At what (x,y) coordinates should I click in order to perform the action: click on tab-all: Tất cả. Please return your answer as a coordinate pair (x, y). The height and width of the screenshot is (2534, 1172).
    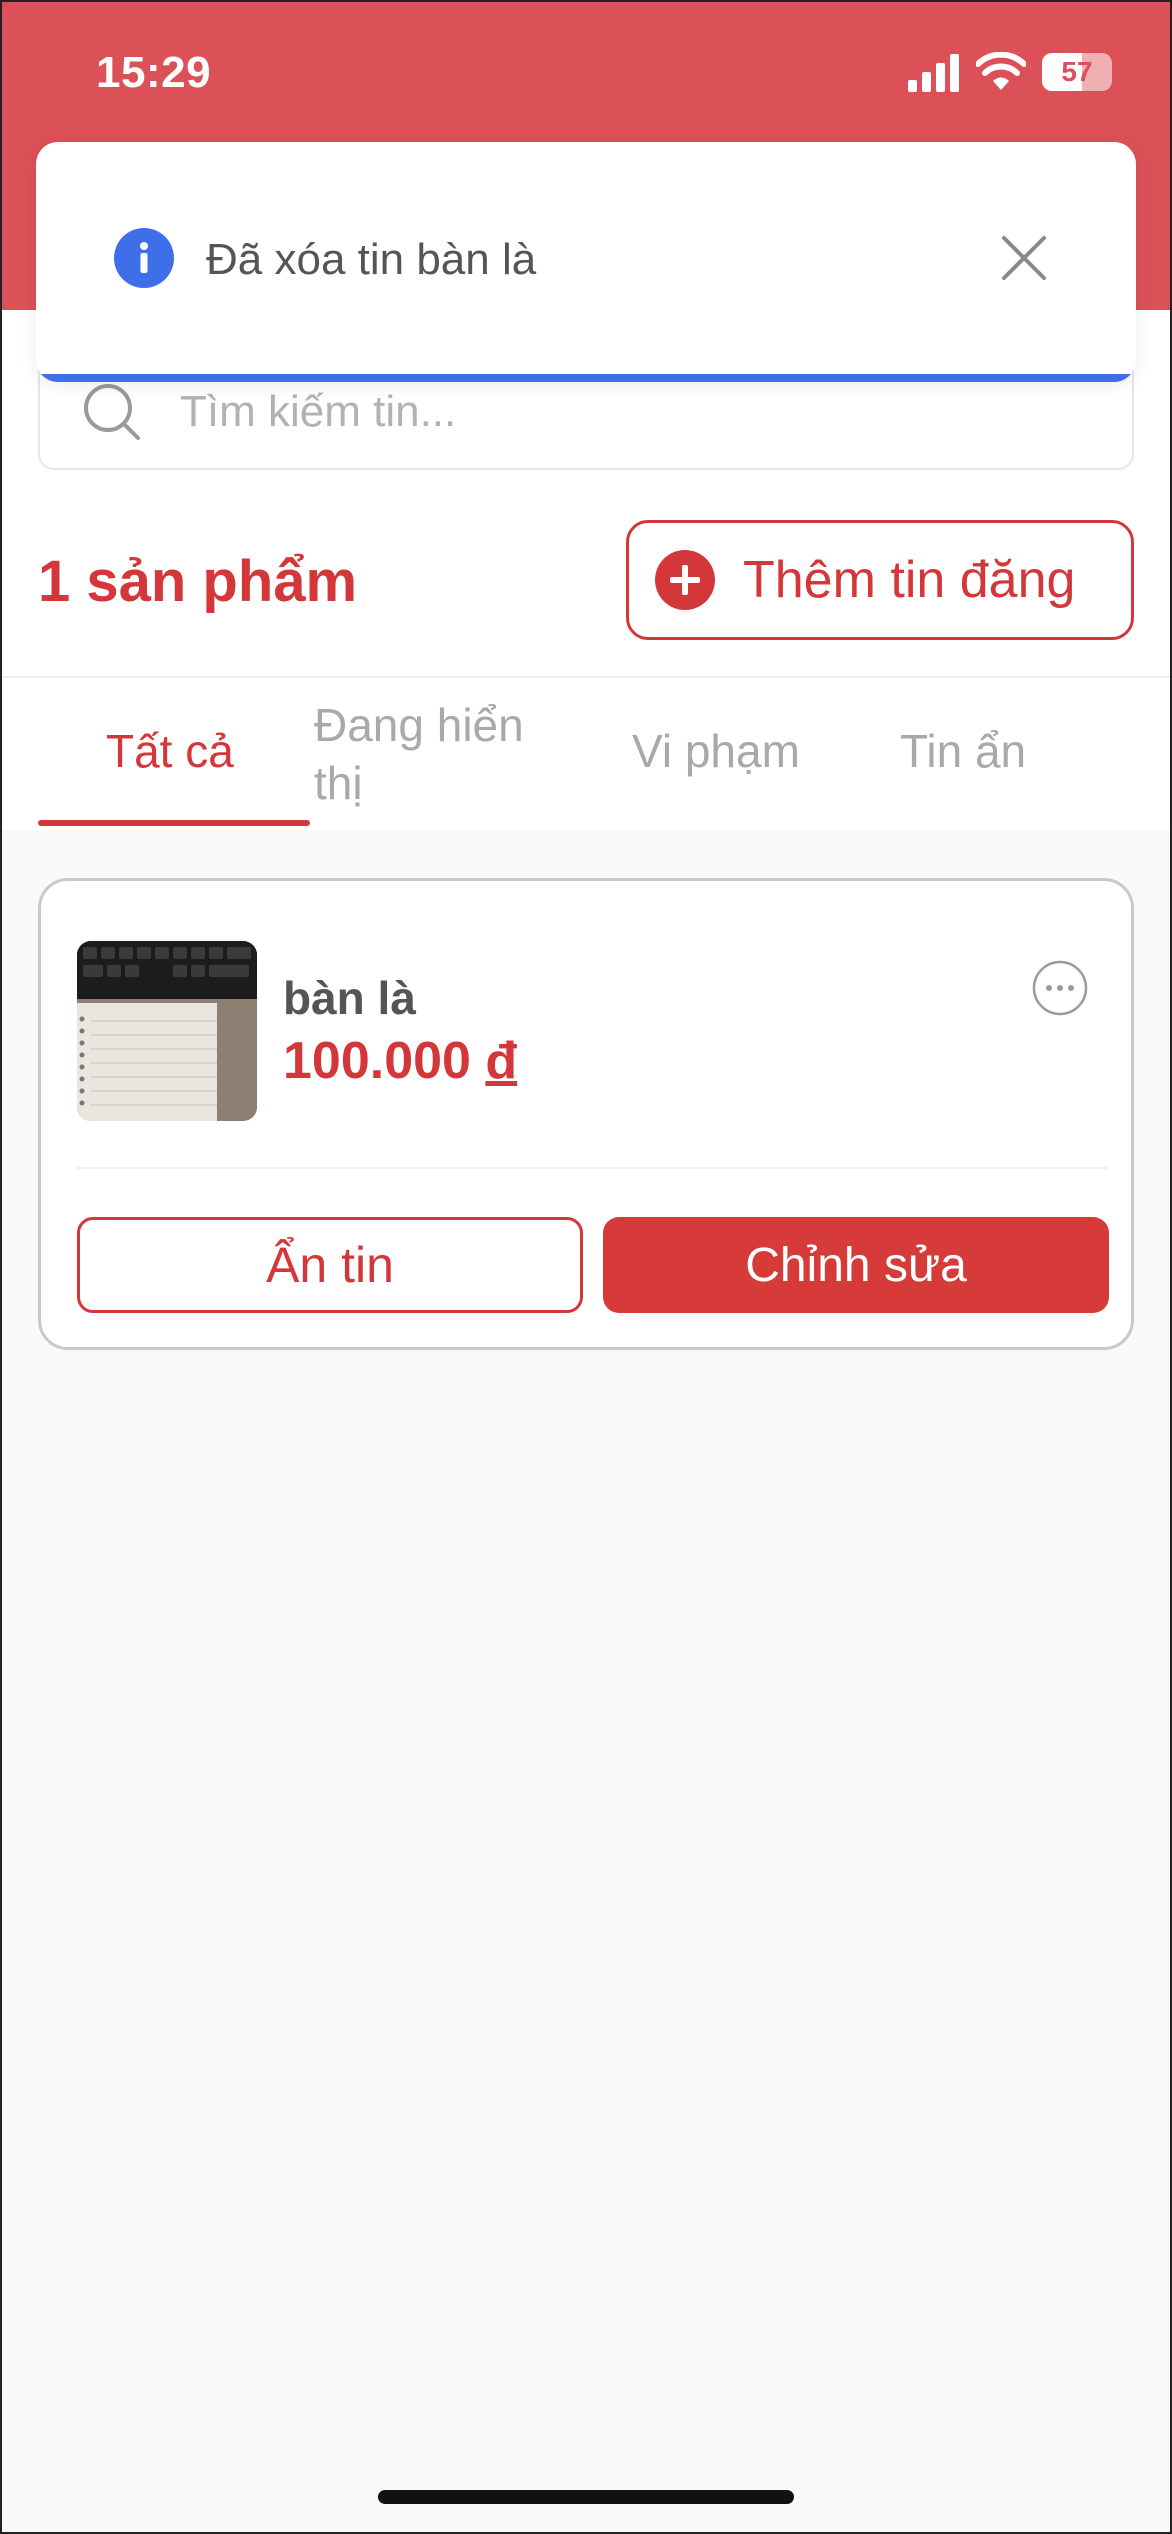
    Looking at the image, I should click on (174, 755).